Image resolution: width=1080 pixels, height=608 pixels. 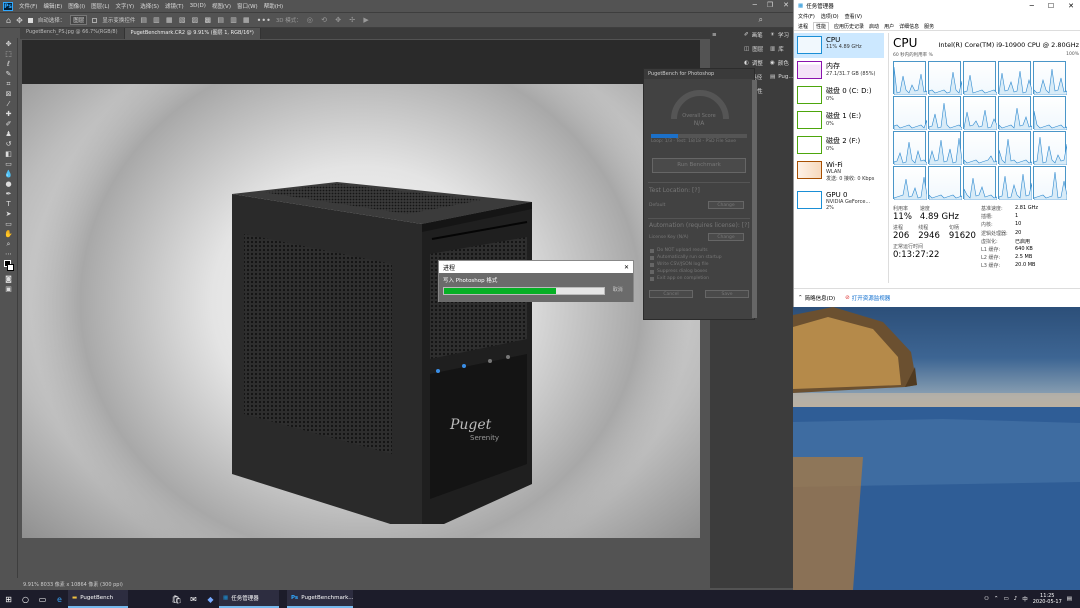 I want to click on panel-color: ◉ 颜色, so click(x=779, y=63).